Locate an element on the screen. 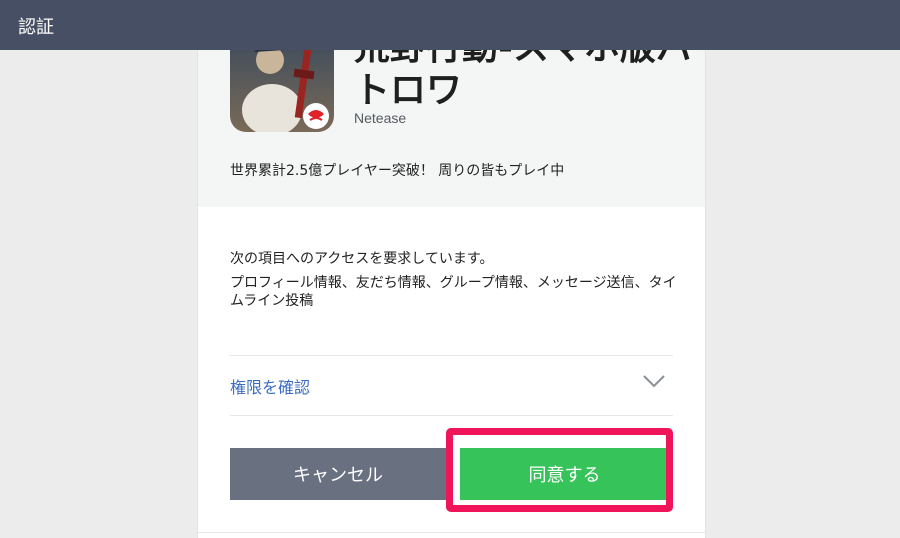 This screenshot has width=900, height=538. agree-button: 同意する is located at coordinates (564, 474).